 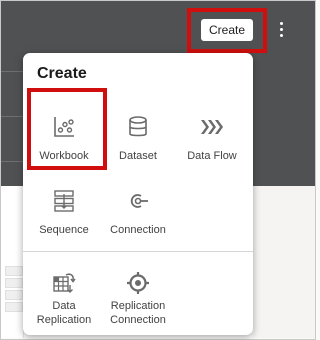 I want to click on menu-item-data-replication: Data Replication, so click(x=64, y=300).